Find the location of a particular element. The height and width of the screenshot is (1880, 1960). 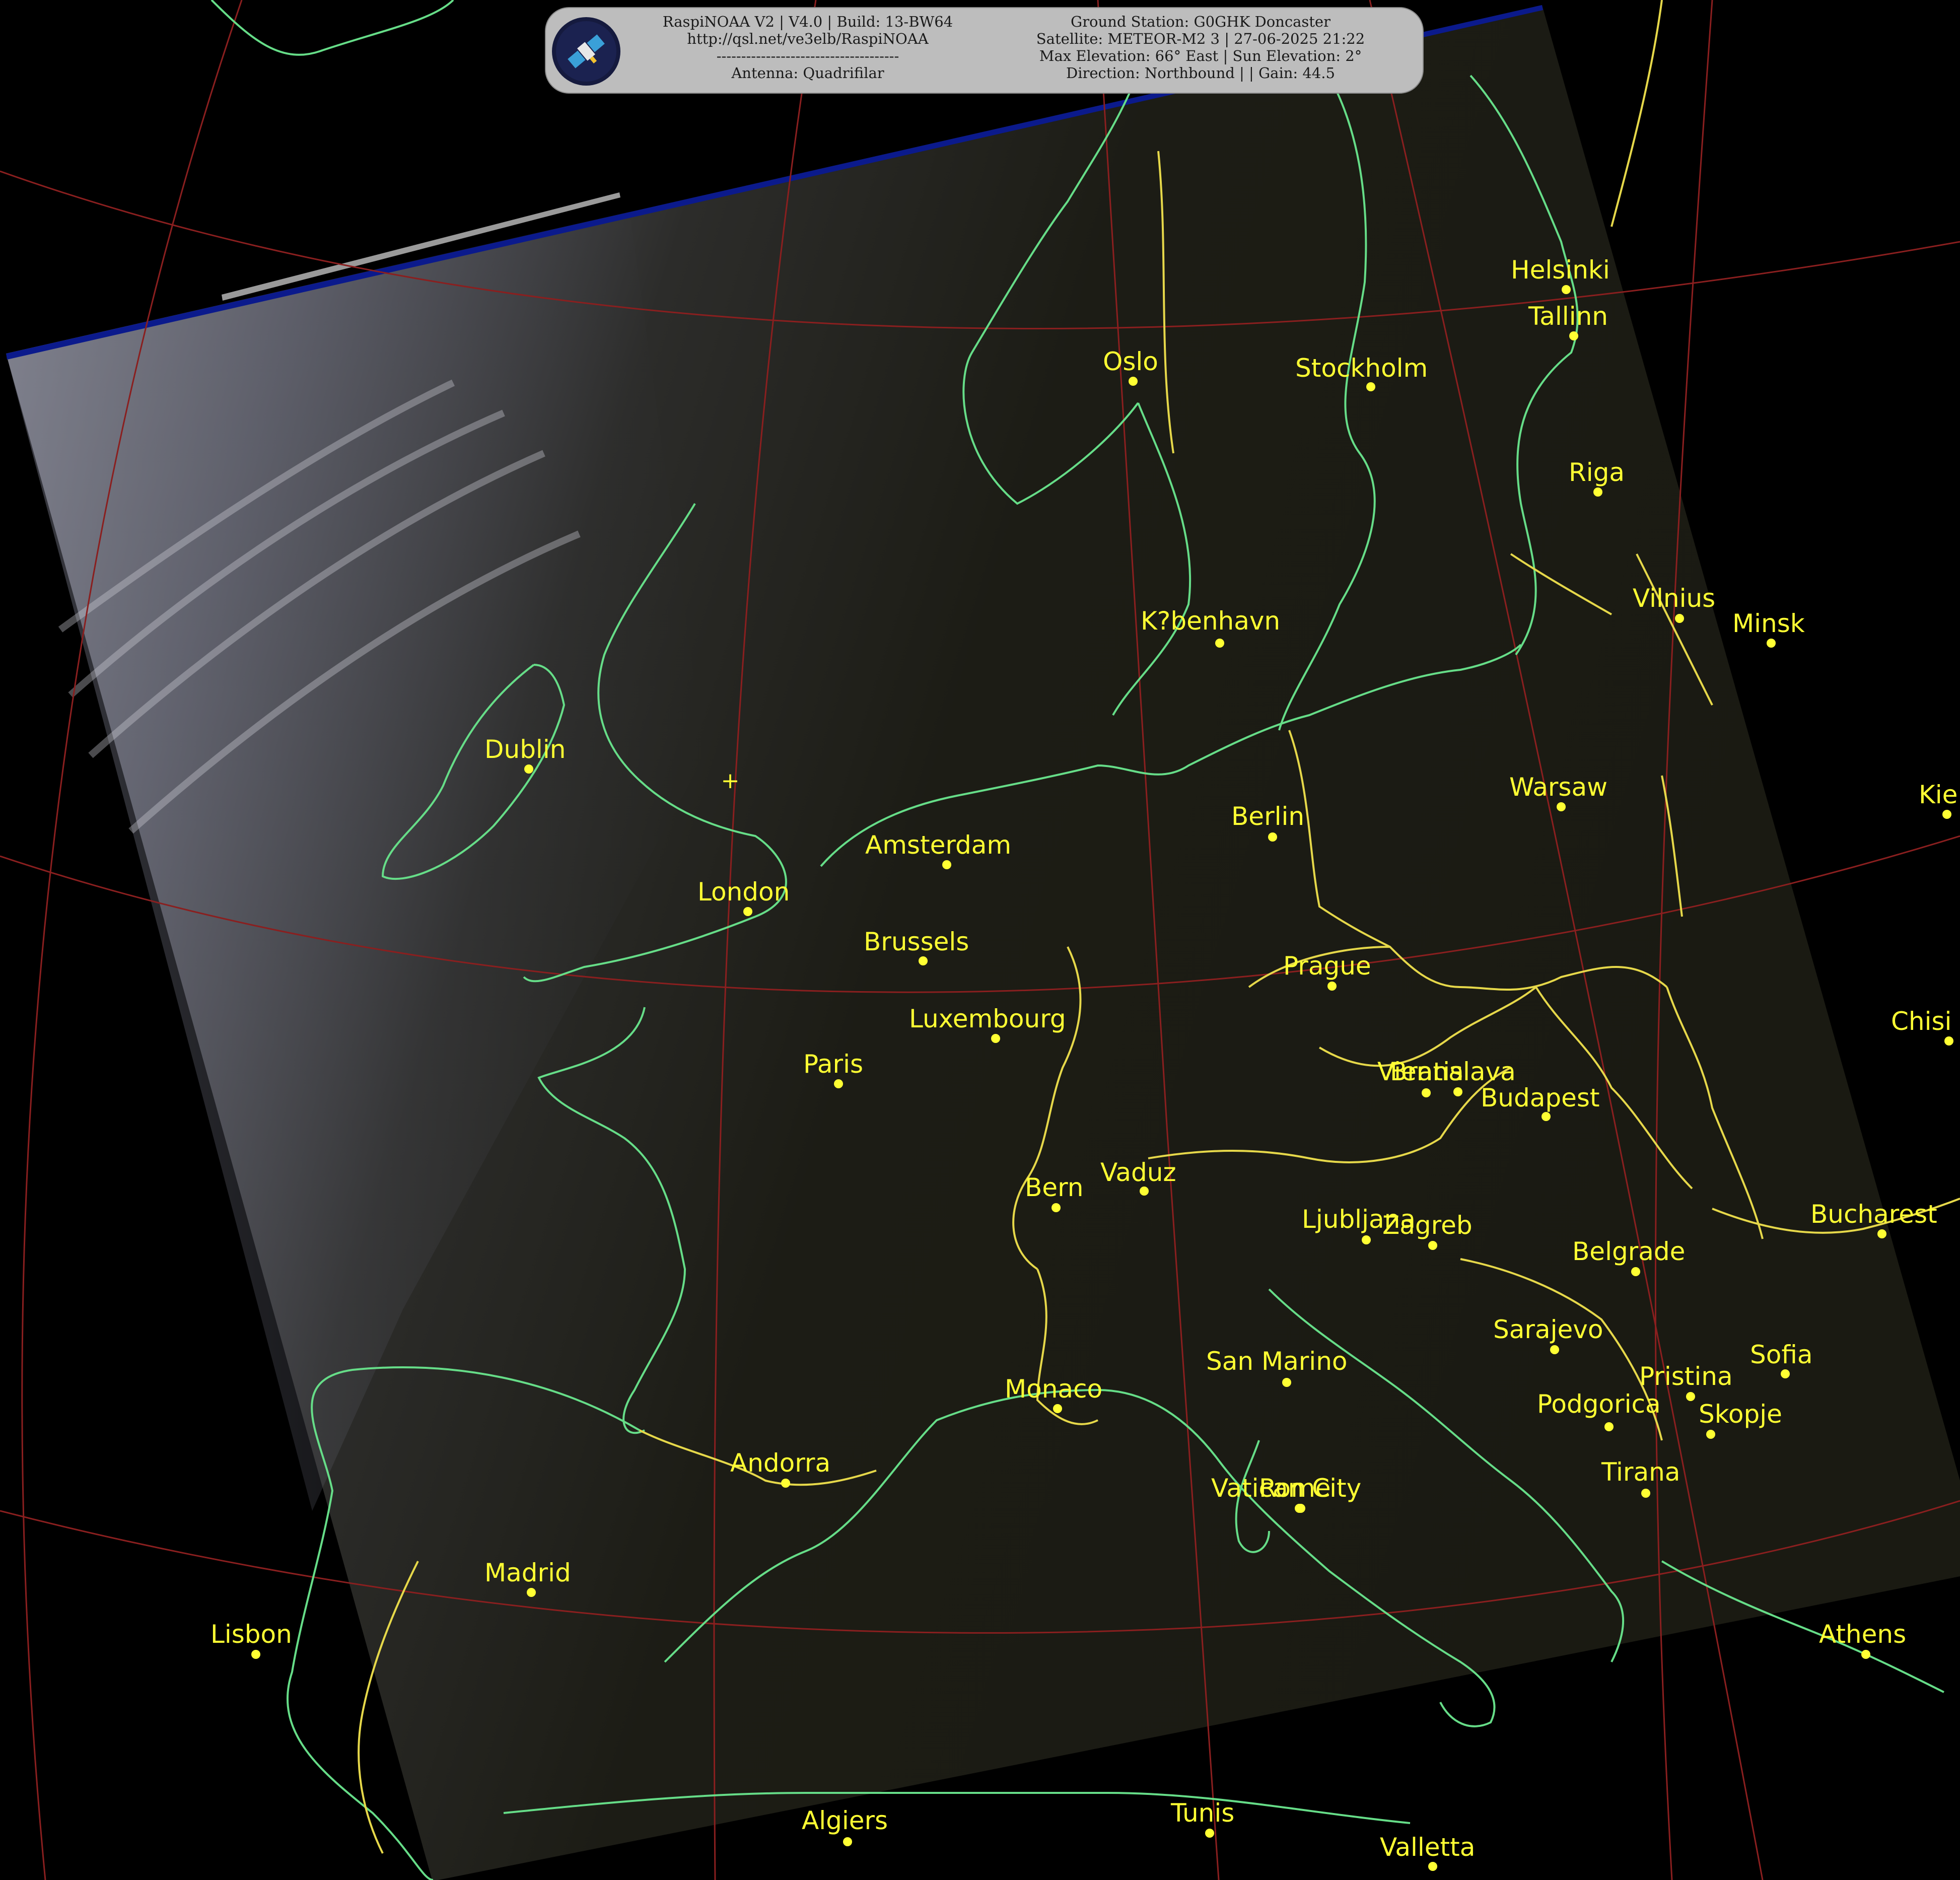

city-label: Dublin is located at coordinates (525, 749).